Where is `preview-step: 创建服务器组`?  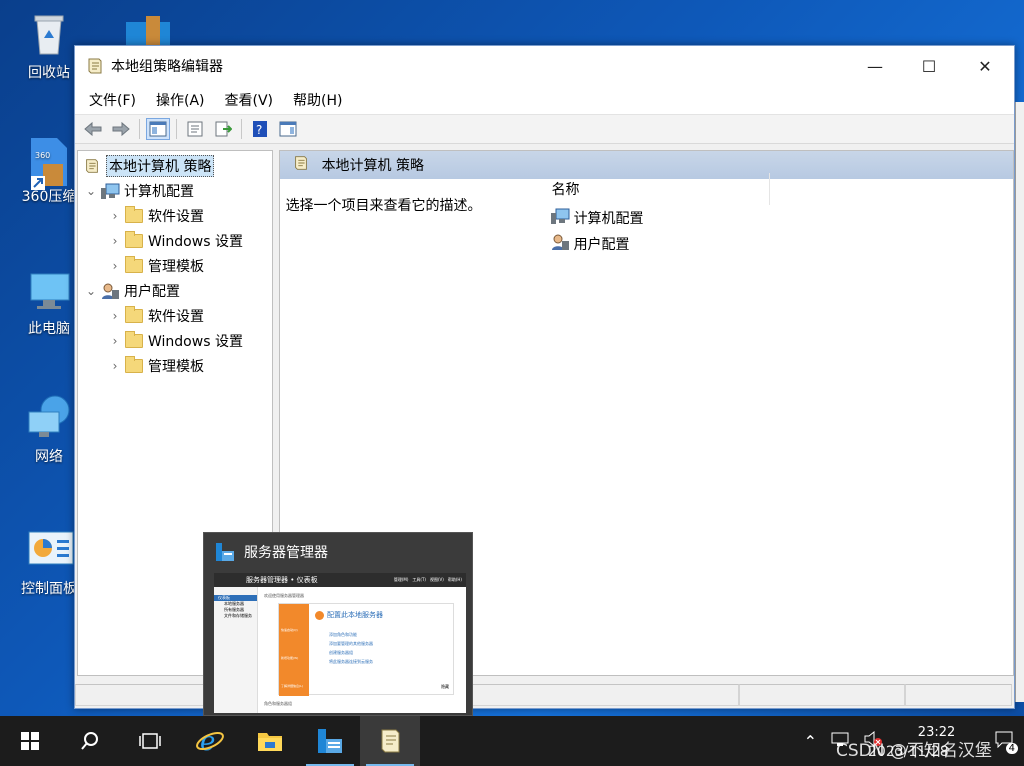
preview-step: 创建服务器组 is located at coordinates (341, 652).